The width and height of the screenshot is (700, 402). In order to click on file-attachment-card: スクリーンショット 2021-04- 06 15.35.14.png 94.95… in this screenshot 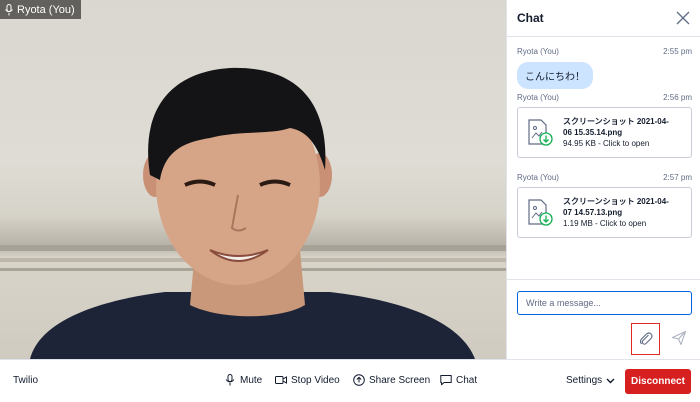, I will do `click(604, 132)`.